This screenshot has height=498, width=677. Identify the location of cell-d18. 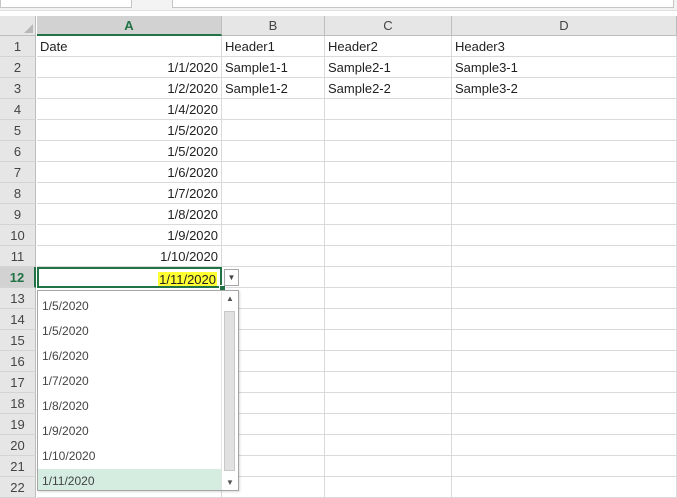
(564, 403).